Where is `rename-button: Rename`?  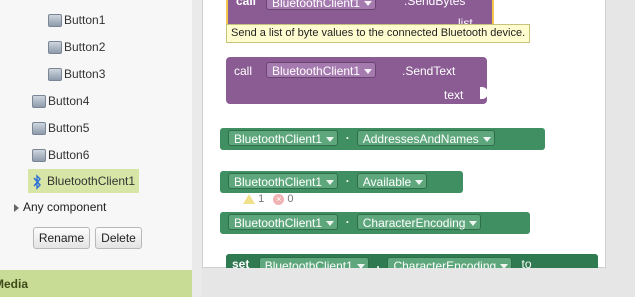
rename-button: Rename is located at coordinates (61, 238).